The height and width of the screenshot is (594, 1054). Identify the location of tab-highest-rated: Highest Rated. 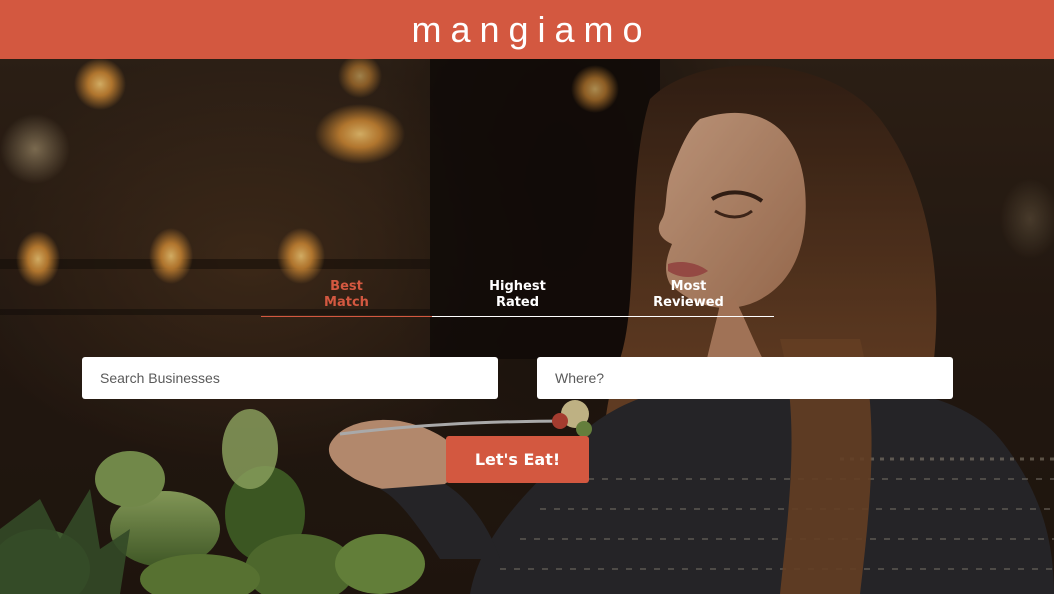
(517, 298).